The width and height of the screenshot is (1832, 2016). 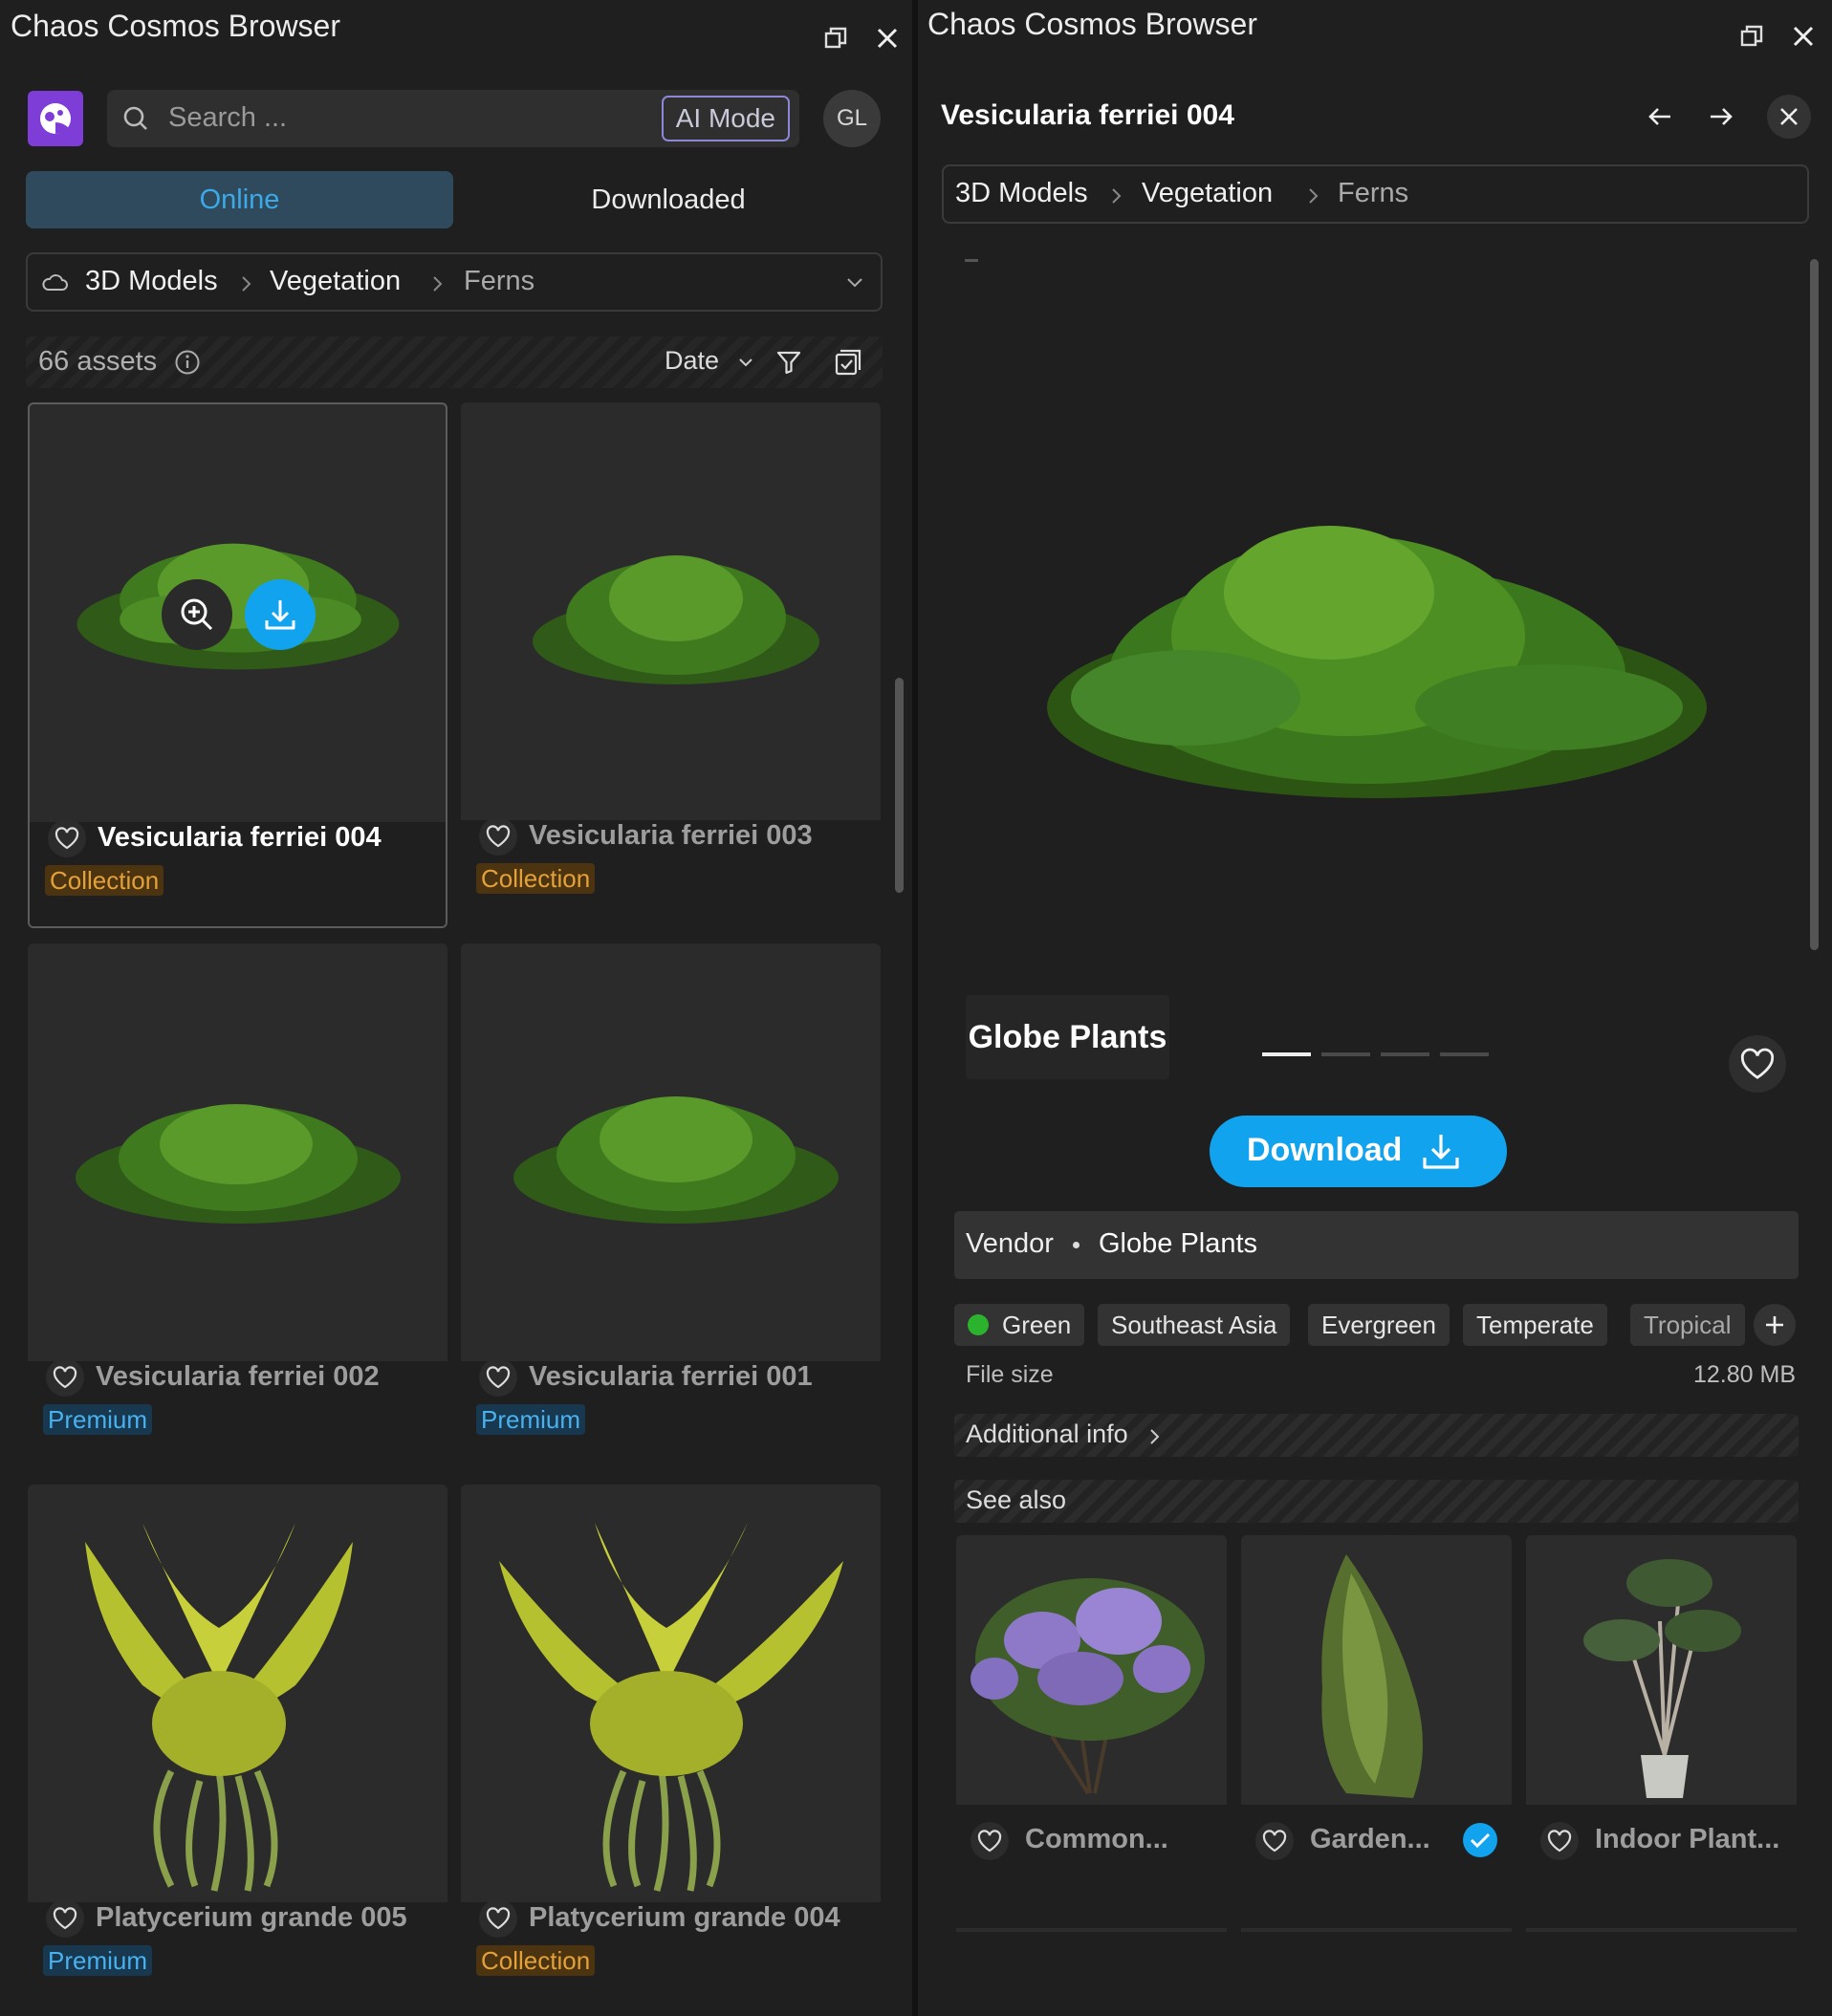 I want to click on sort-chevron-icon, so click(x=746, y=363).